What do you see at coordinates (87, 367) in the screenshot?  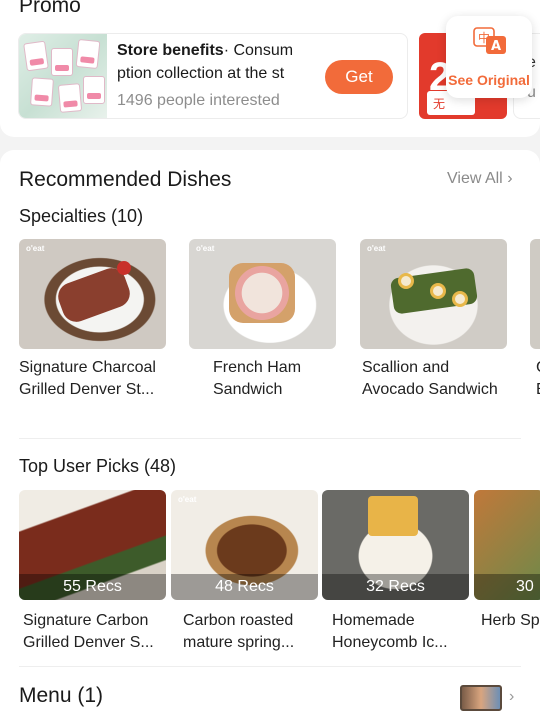 I see `dish-name-line1: Signature Charcoal` at bounding box center [87, 367].